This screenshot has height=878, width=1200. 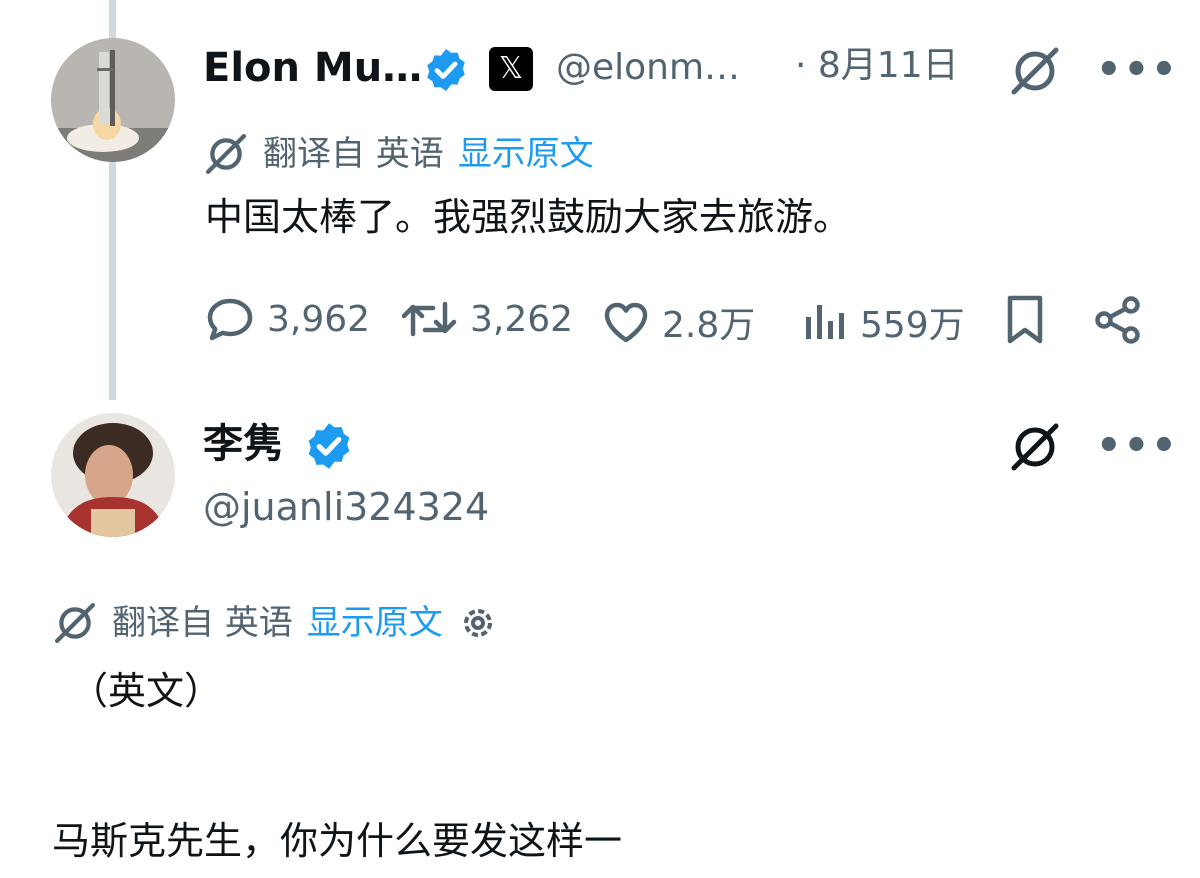 I want to click on reply-more-options-icon: •••, so click(x=1137, y=446).